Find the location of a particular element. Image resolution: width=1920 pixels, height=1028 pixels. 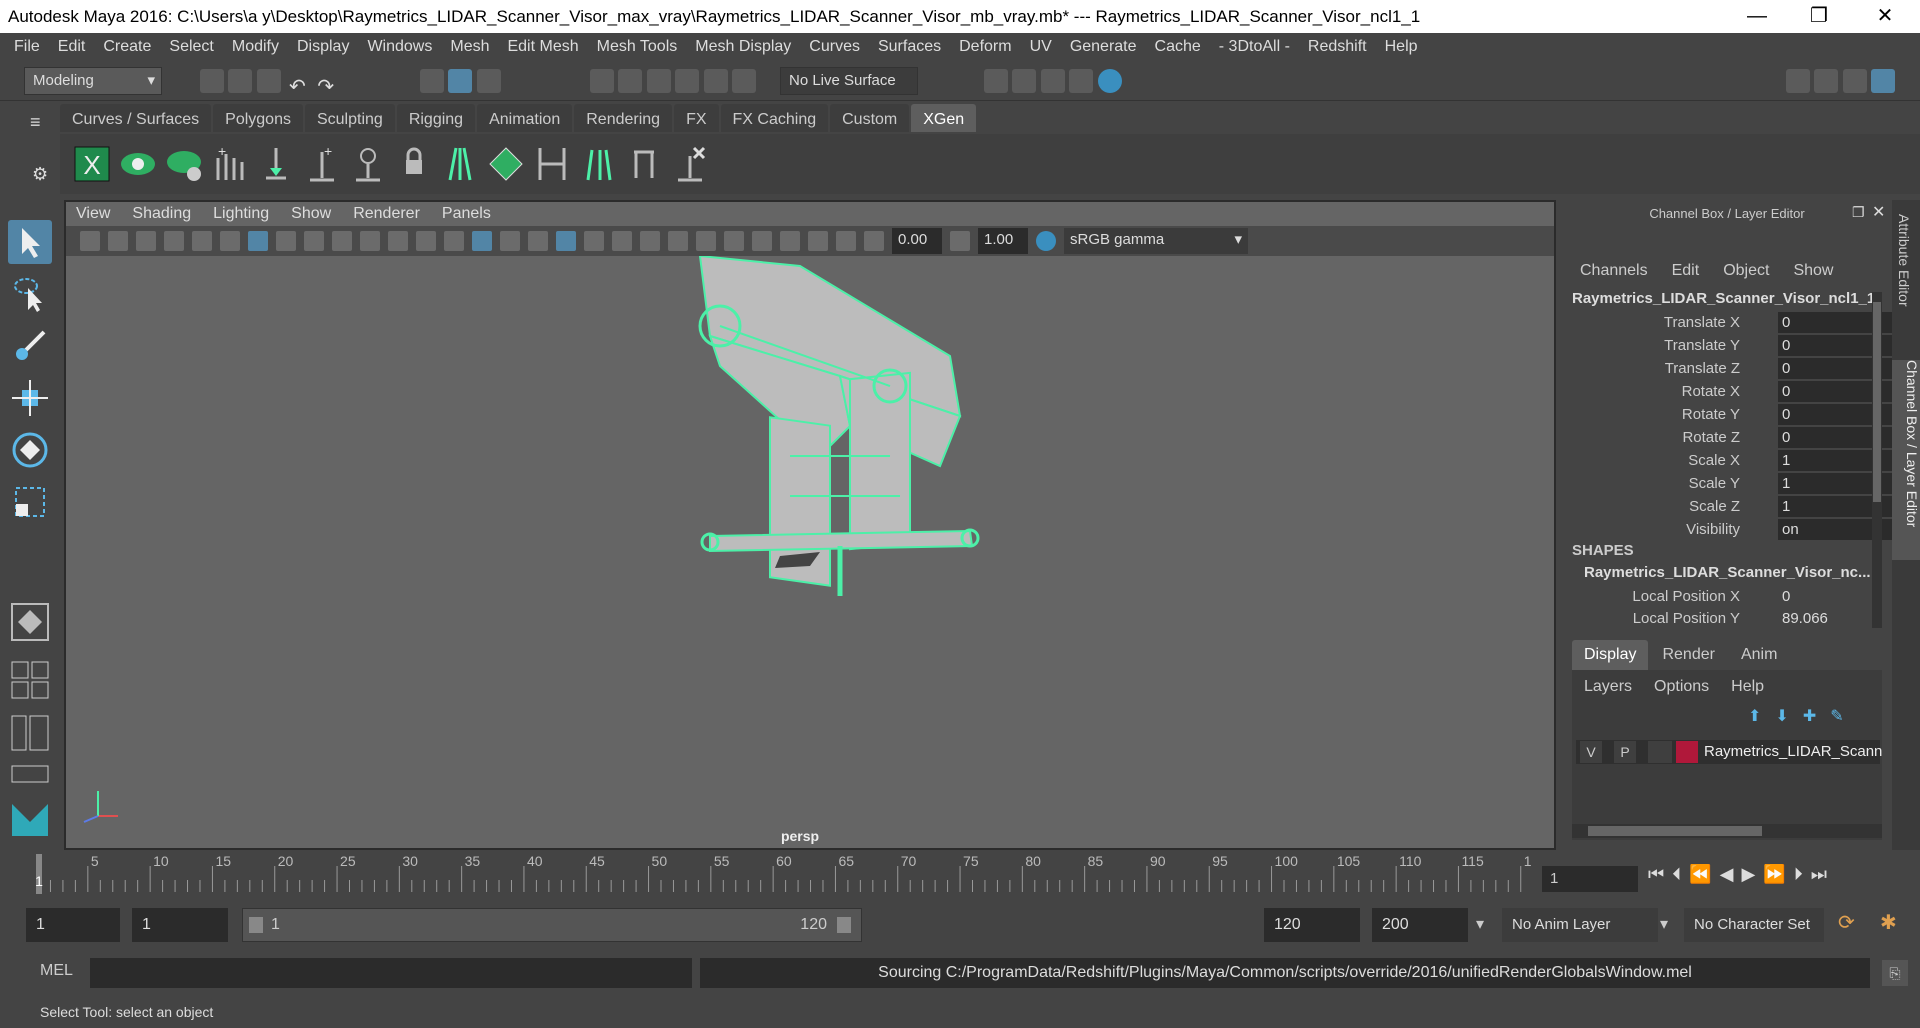

attr-local-position-x: Local Position X0 is located at coordinates (1717, 597).